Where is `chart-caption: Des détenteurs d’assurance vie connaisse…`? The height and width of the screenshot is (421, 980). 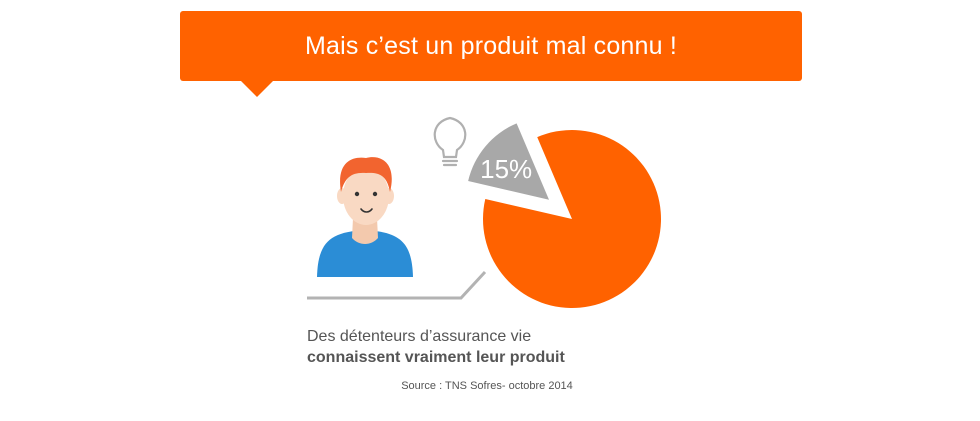 chart-caption: Des détenteurs d’assurance vie connaisse… is located at coordinates (436, 347).